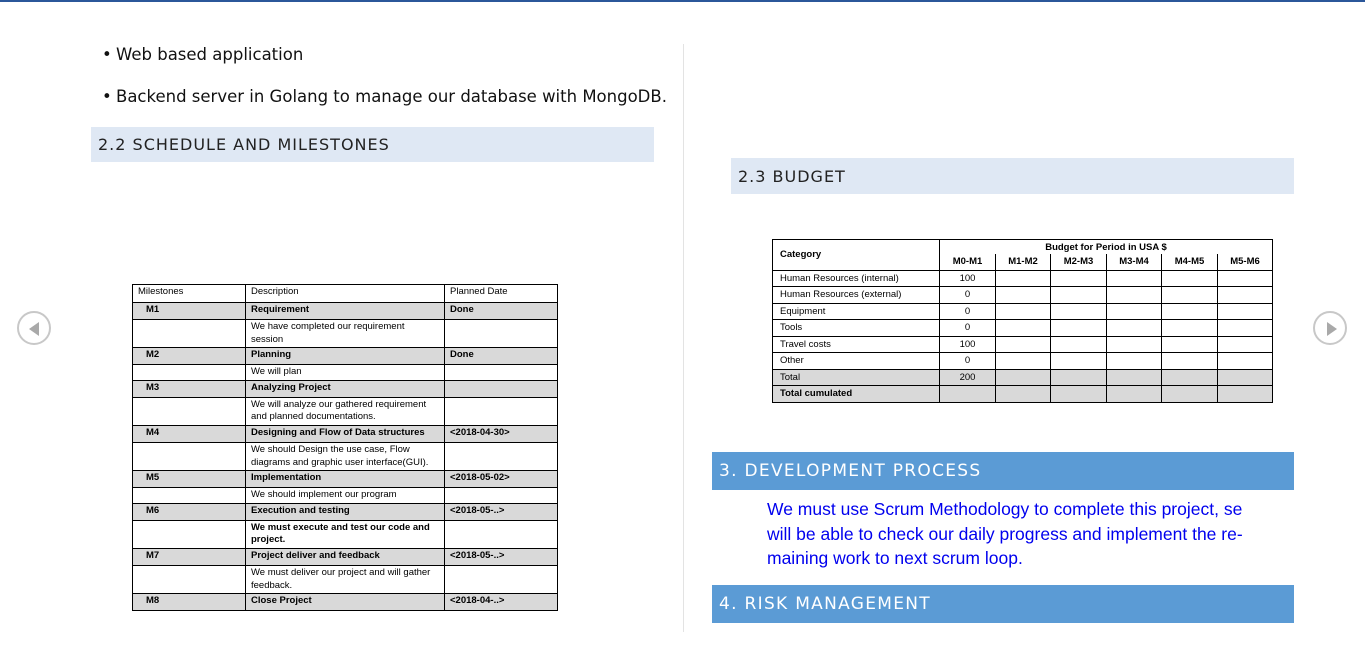 The height and width of the screenshot is (656, 1365). I want to click on budget-row: Total cumulated, so click(1022, 394).